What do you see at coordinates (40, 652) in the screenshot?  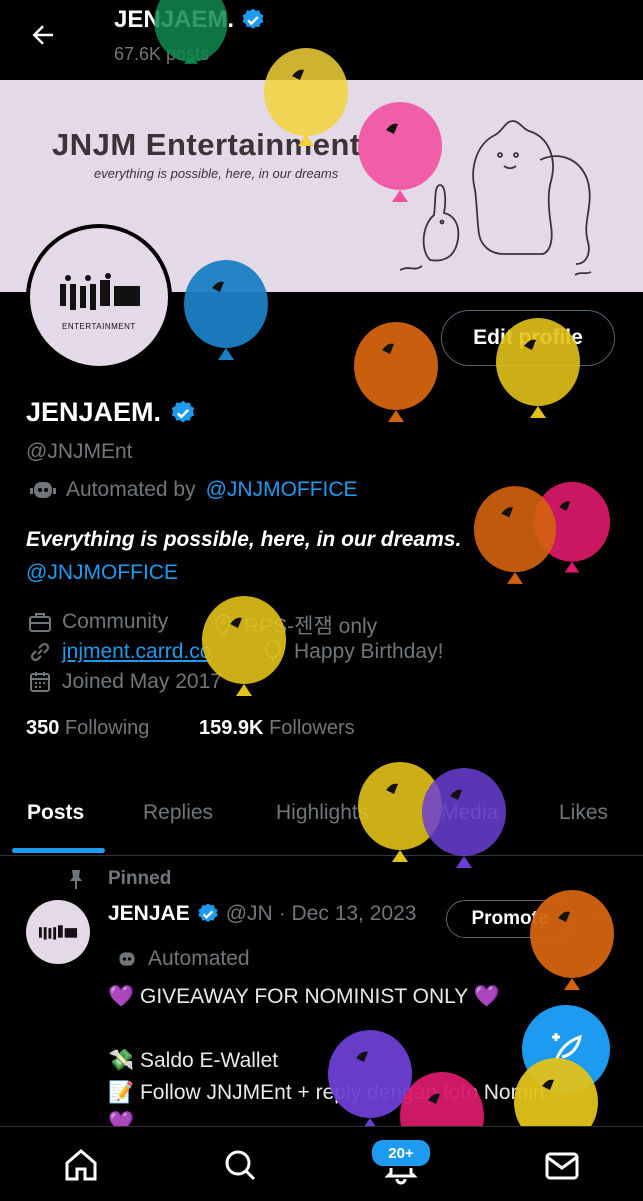 I see `link-icon` at bounding box center [40, 652].